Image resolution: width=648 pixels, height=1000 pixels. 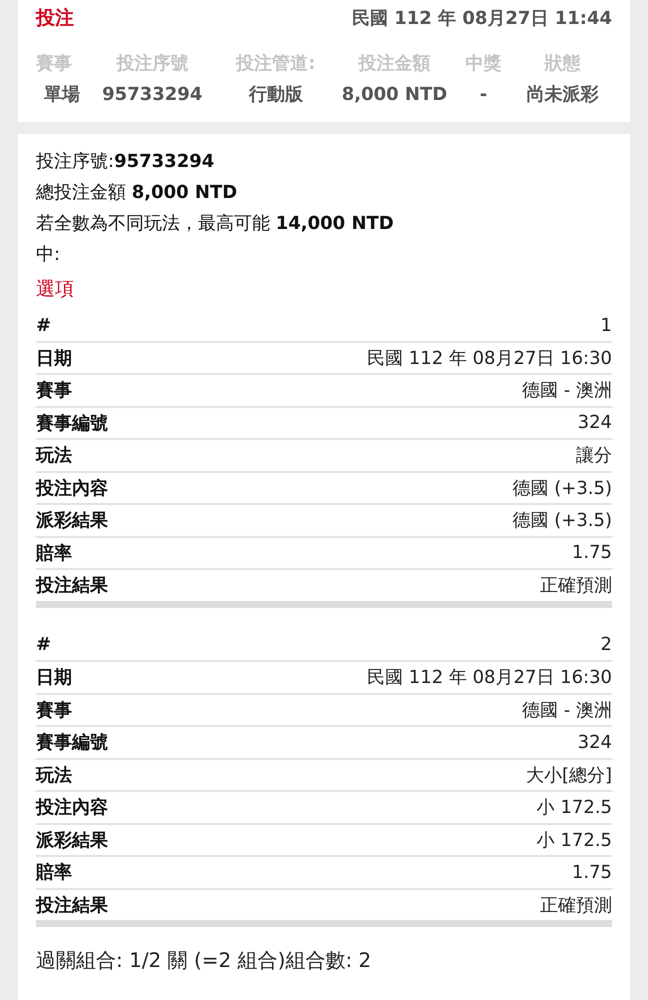 What do you see at coordinates (594, 456) in the screenshot?
I see `row-value: 讓分` at bounding box center [594, 456].